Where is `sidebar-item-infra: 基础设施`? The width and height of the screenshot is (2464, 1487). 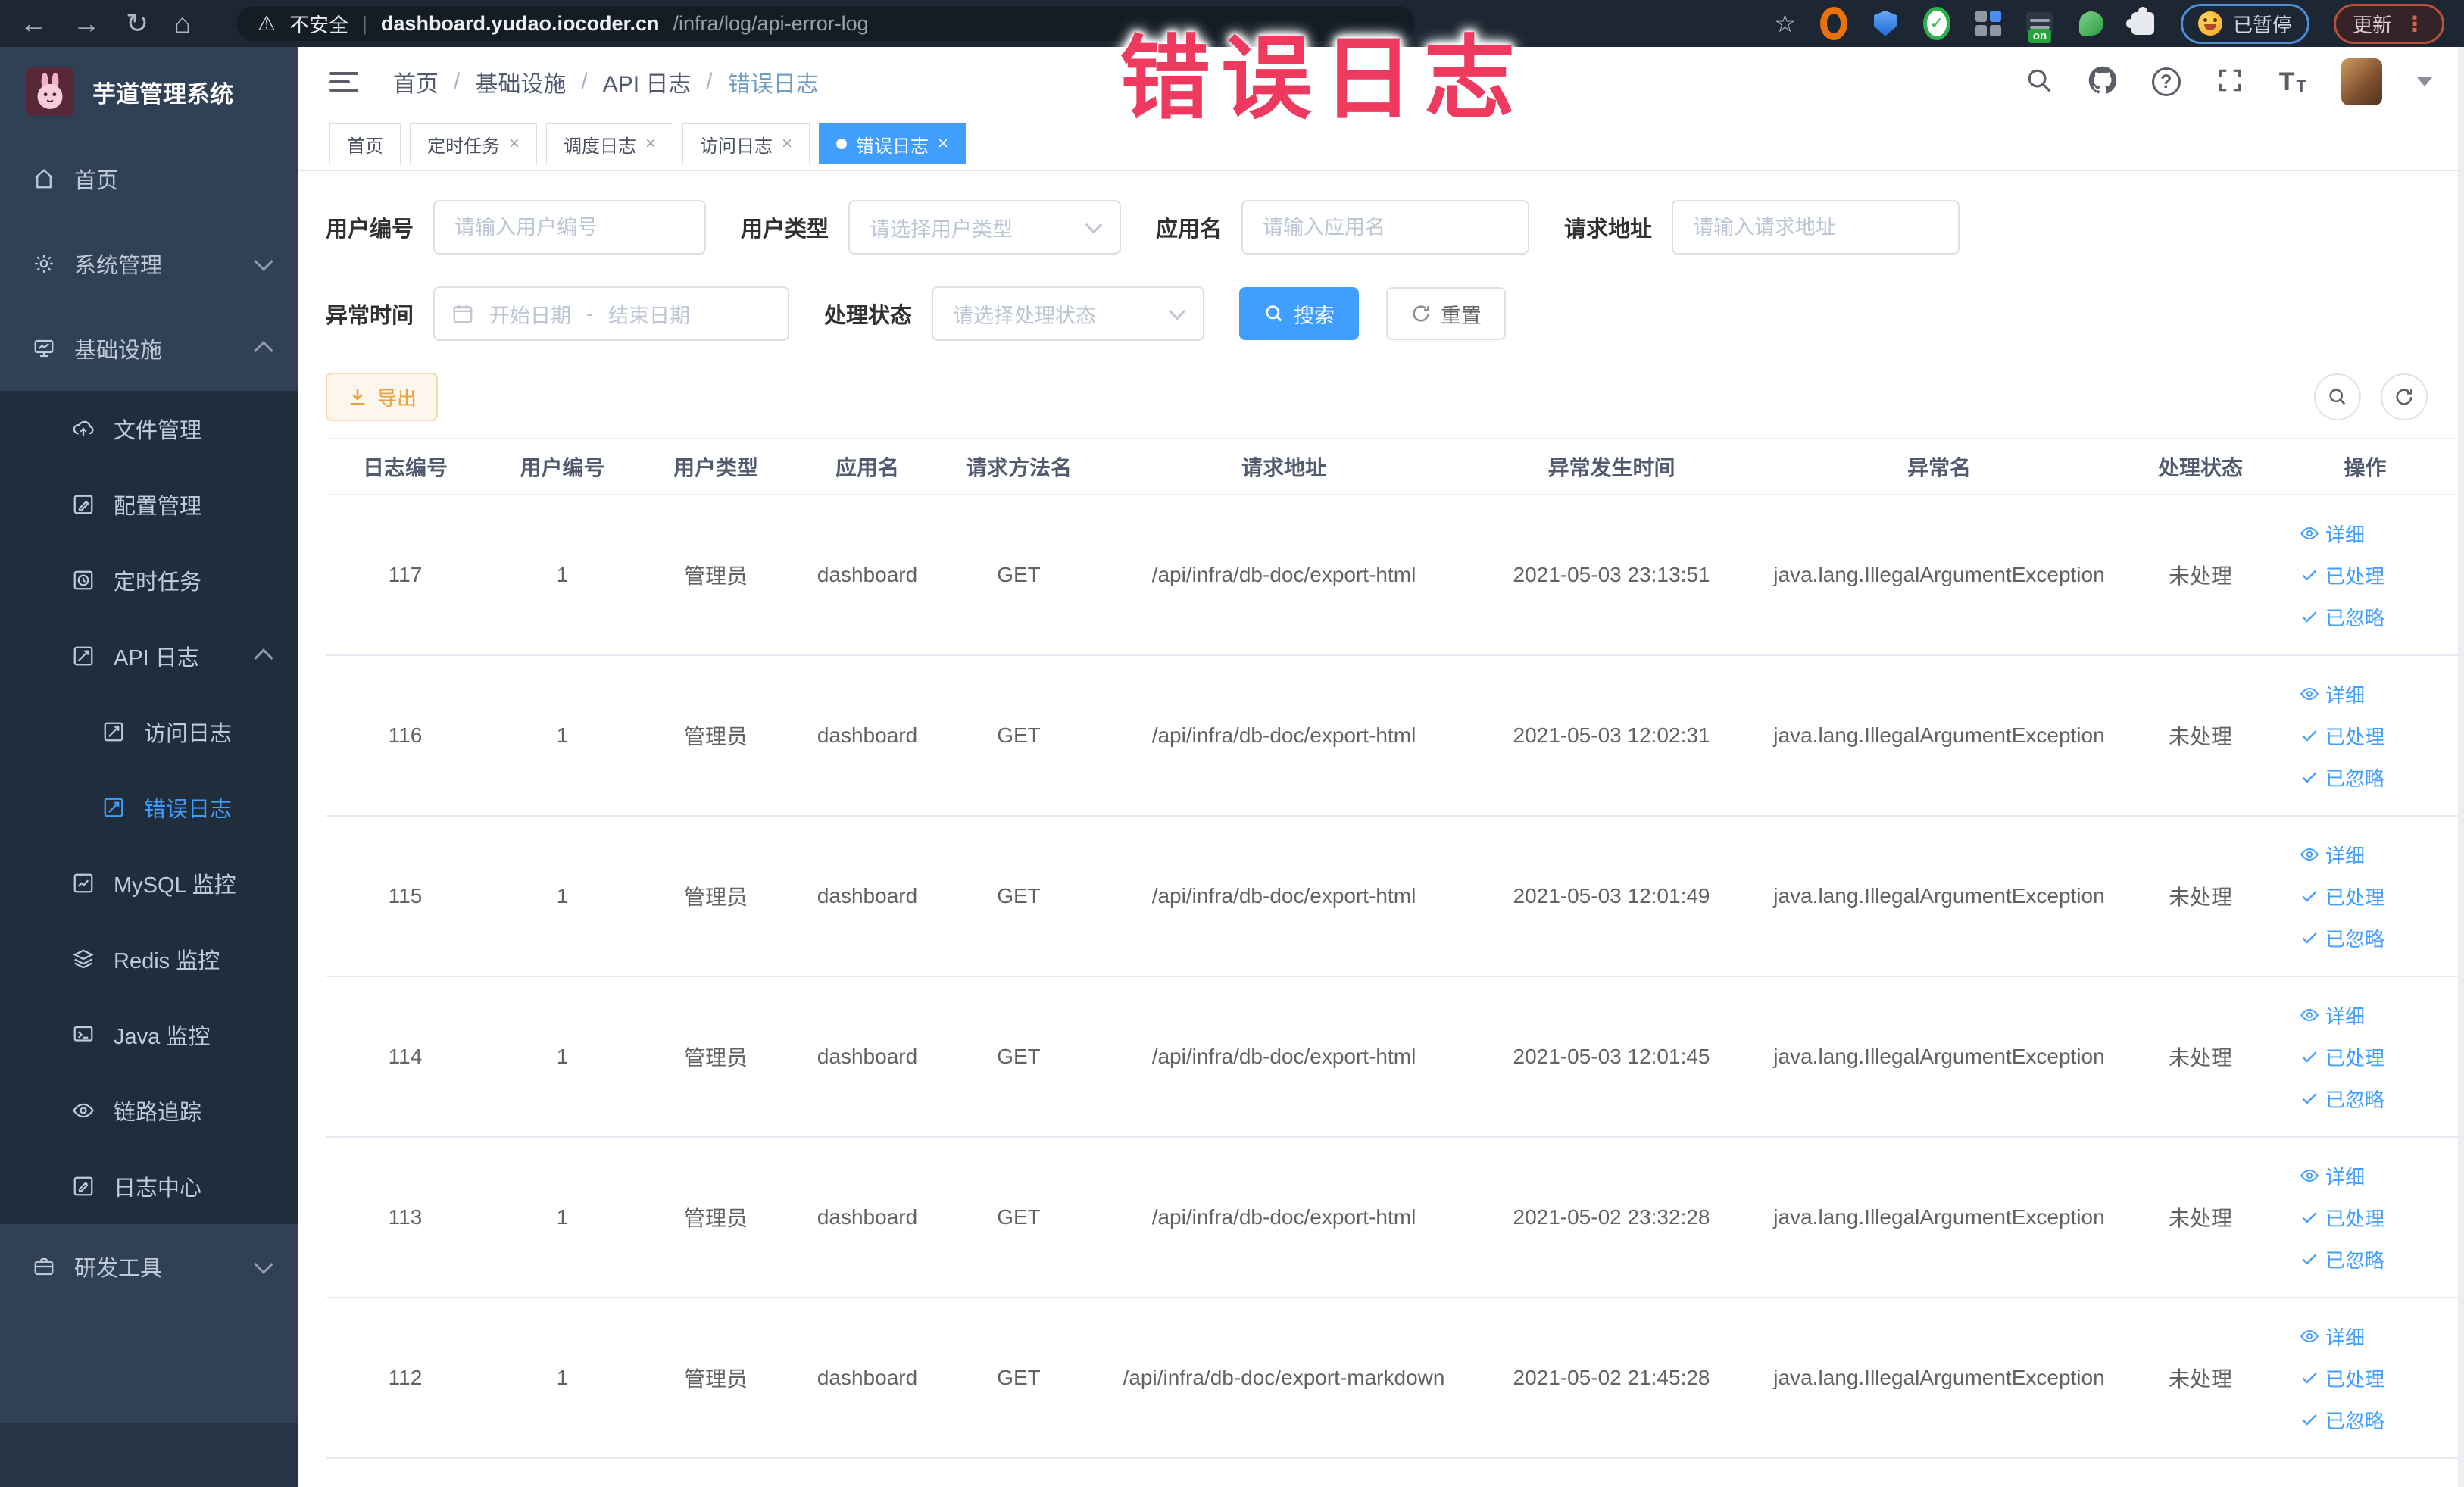 sidebar-item-infra: 基础设施 is located at coordinates (149, 348).